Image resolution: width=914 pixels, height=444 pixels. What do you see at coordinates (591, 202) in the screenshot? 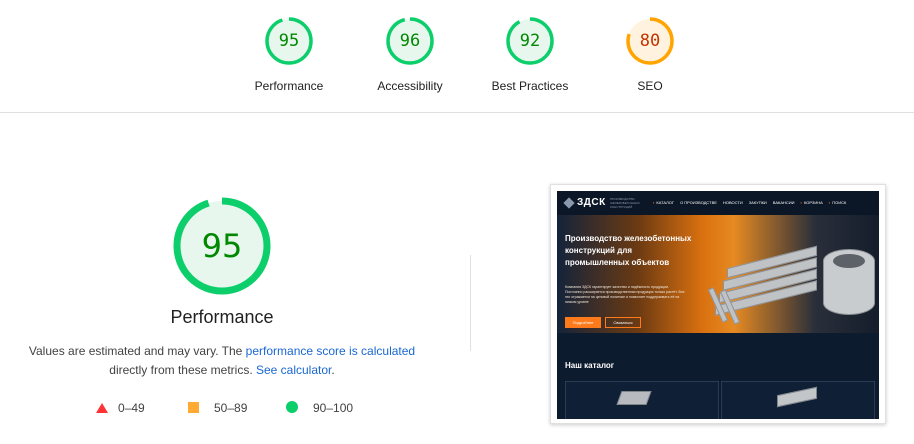
I see `site-logo: ЗДСК` at bounding box center [591, 202].